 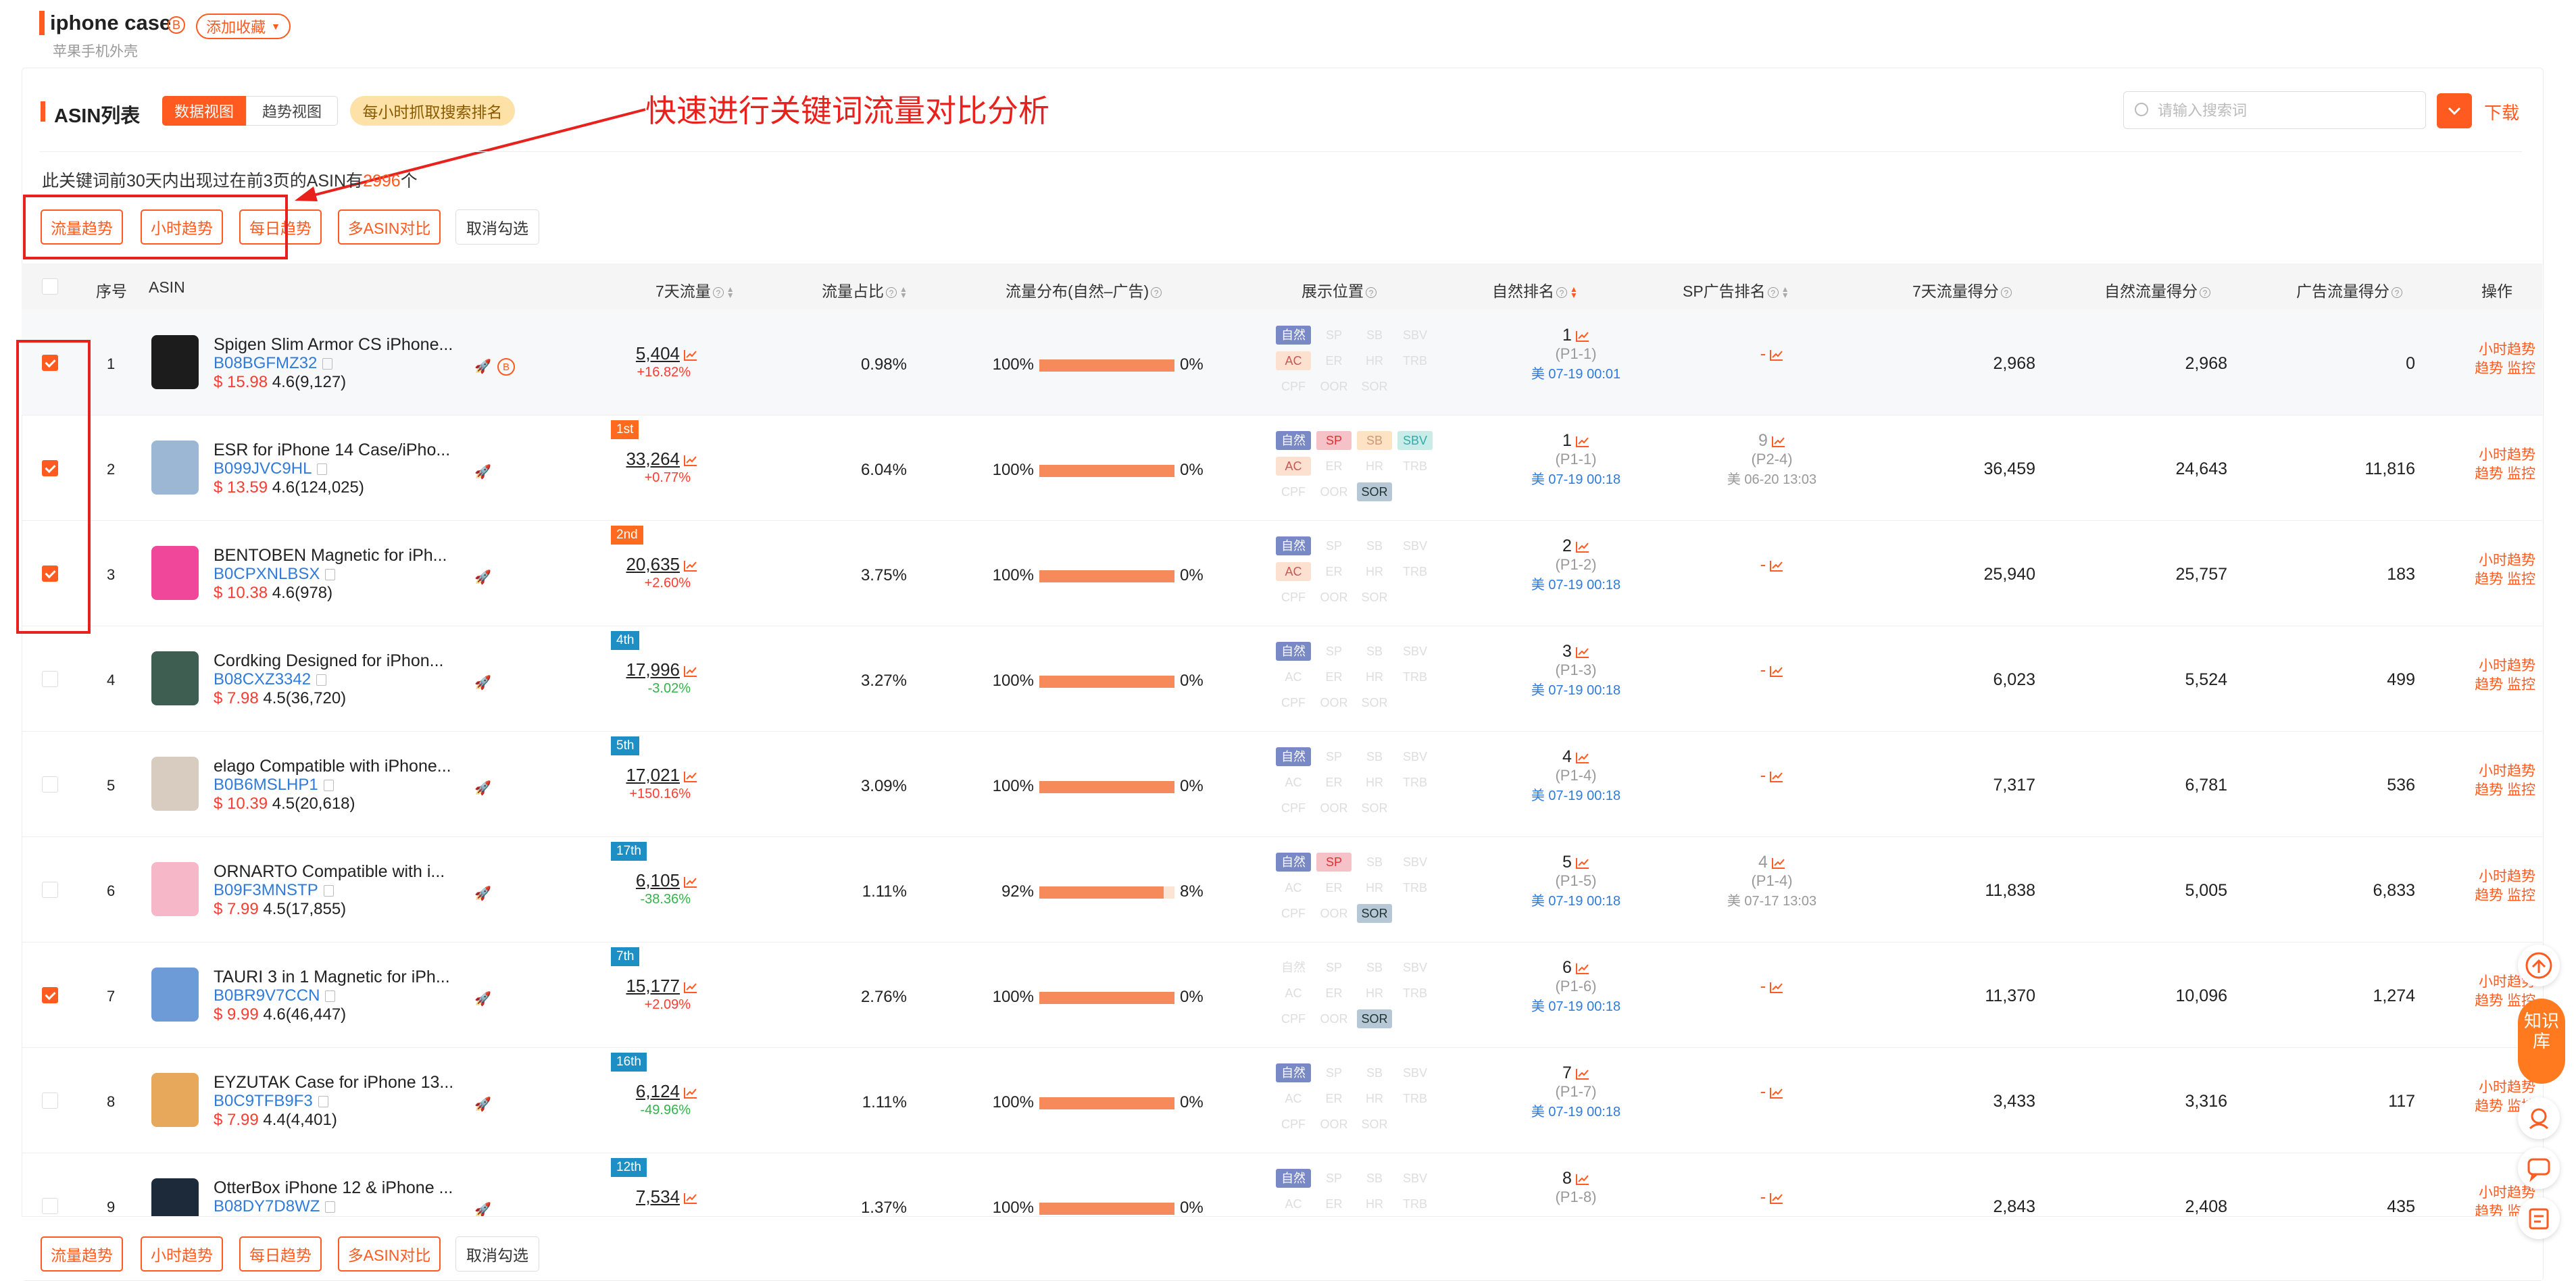 I want to click on col-flow7: 7天流量? ▲ ▼, so click(x=695, y=290).